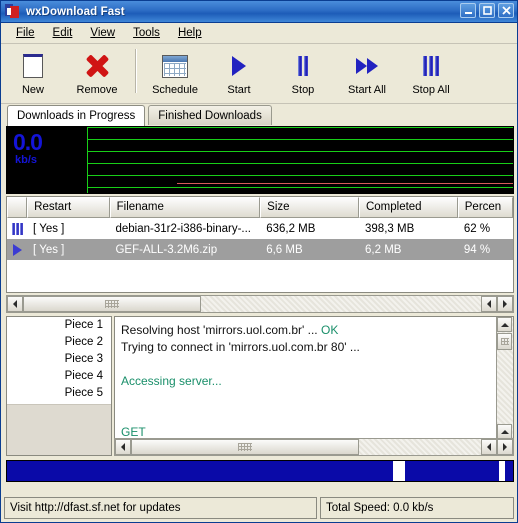  I want to click on toolbar-button-new: New, so click(33, 71).